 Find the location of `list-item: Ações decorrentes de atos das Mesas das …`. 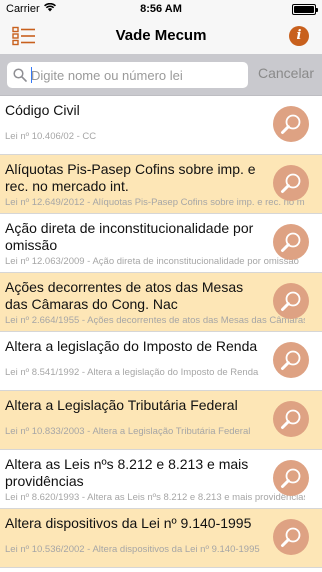

list-item: Ações decorrentes de atos das Mesas das … is located at coordinates (161, 302).